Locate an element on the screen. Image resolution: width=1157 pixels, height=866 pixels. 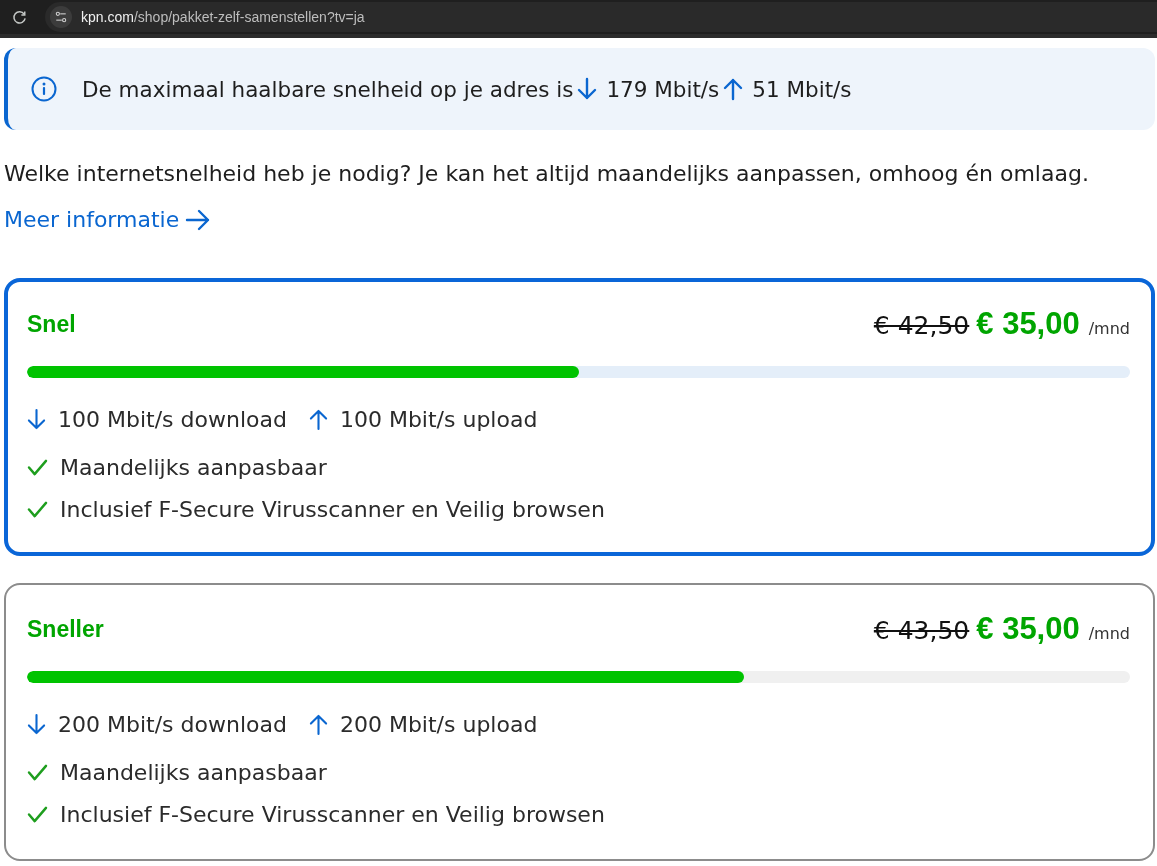
download-speed: 100 Mbit/s download is located at coordinates (172, 419).